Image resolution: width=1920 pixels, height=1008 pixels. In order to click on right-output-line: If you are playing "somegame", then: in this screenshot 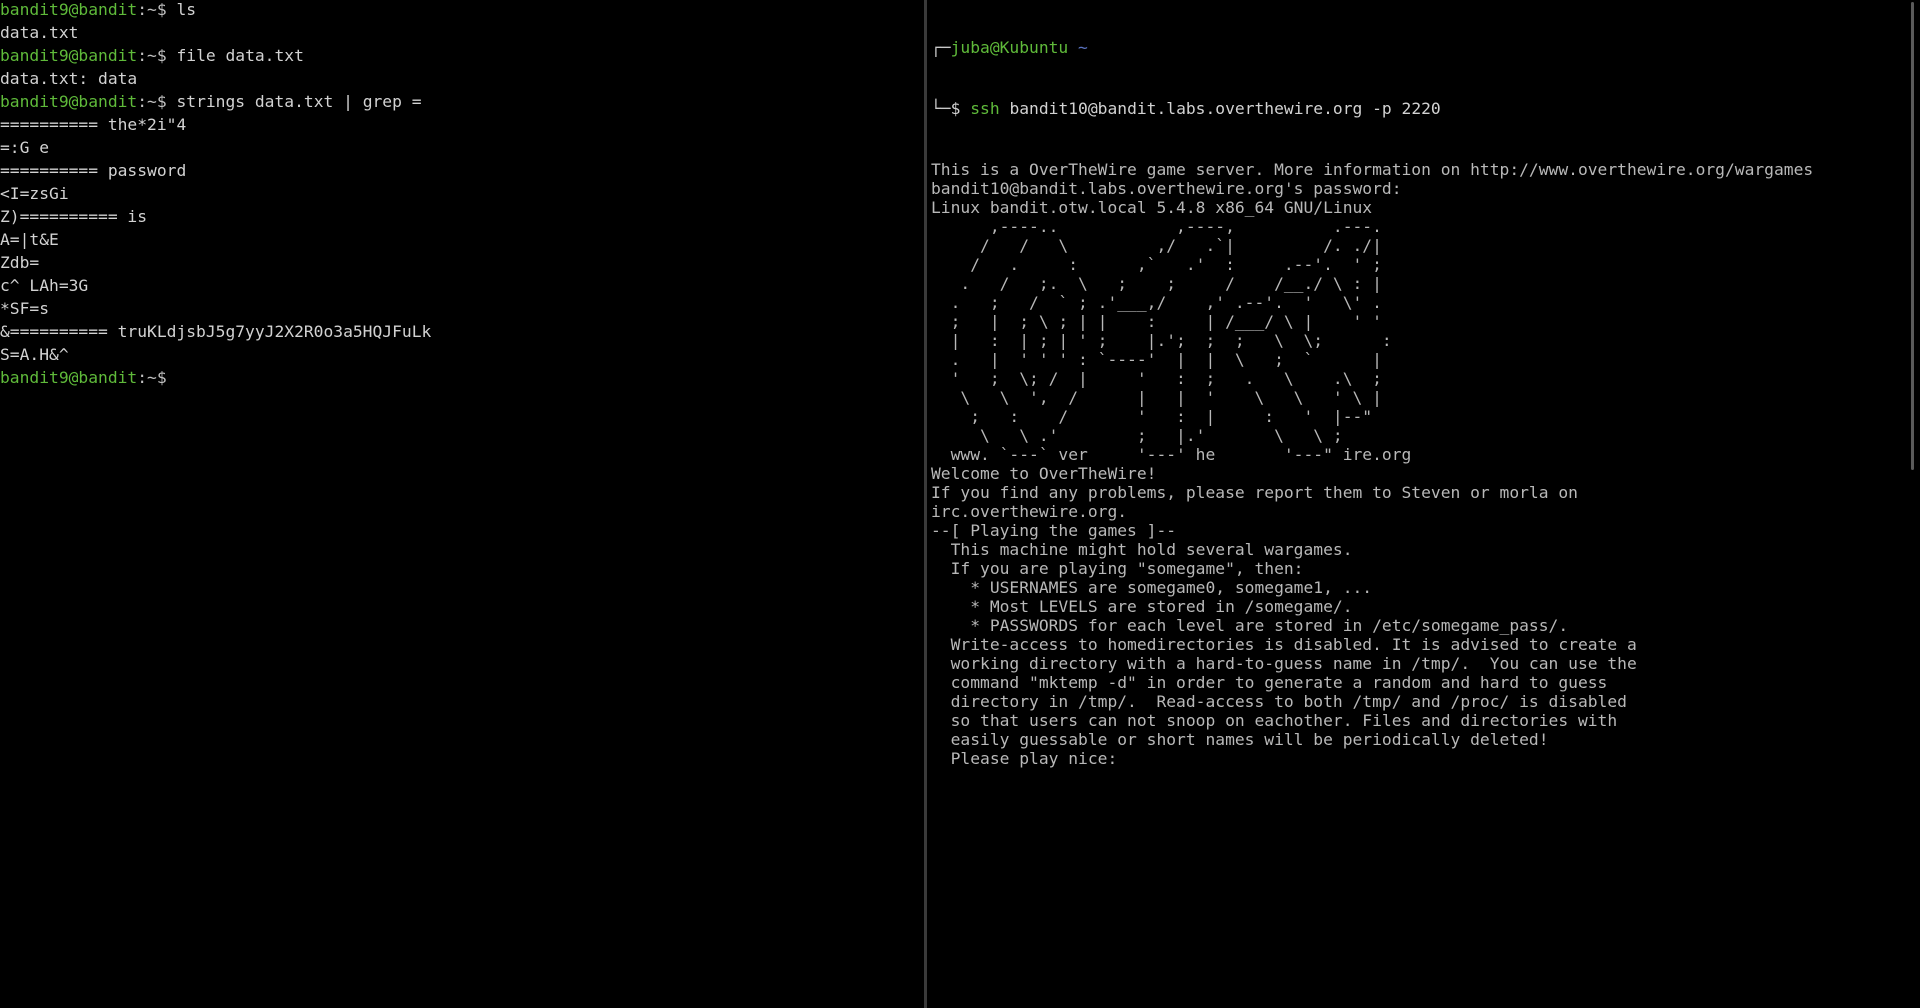, I will do `click(1117, 568)`.